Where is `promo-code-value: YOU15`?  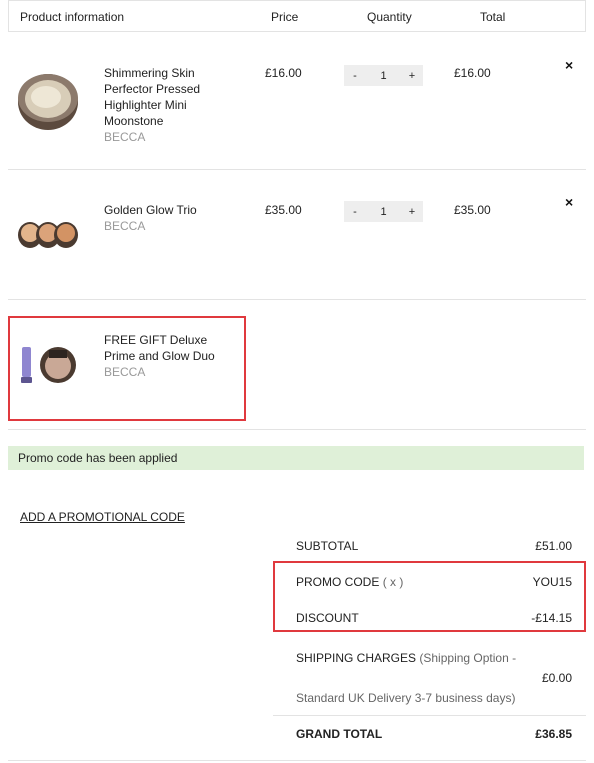
promo-code-value: YOU15 is located at coordinates (552, 582).